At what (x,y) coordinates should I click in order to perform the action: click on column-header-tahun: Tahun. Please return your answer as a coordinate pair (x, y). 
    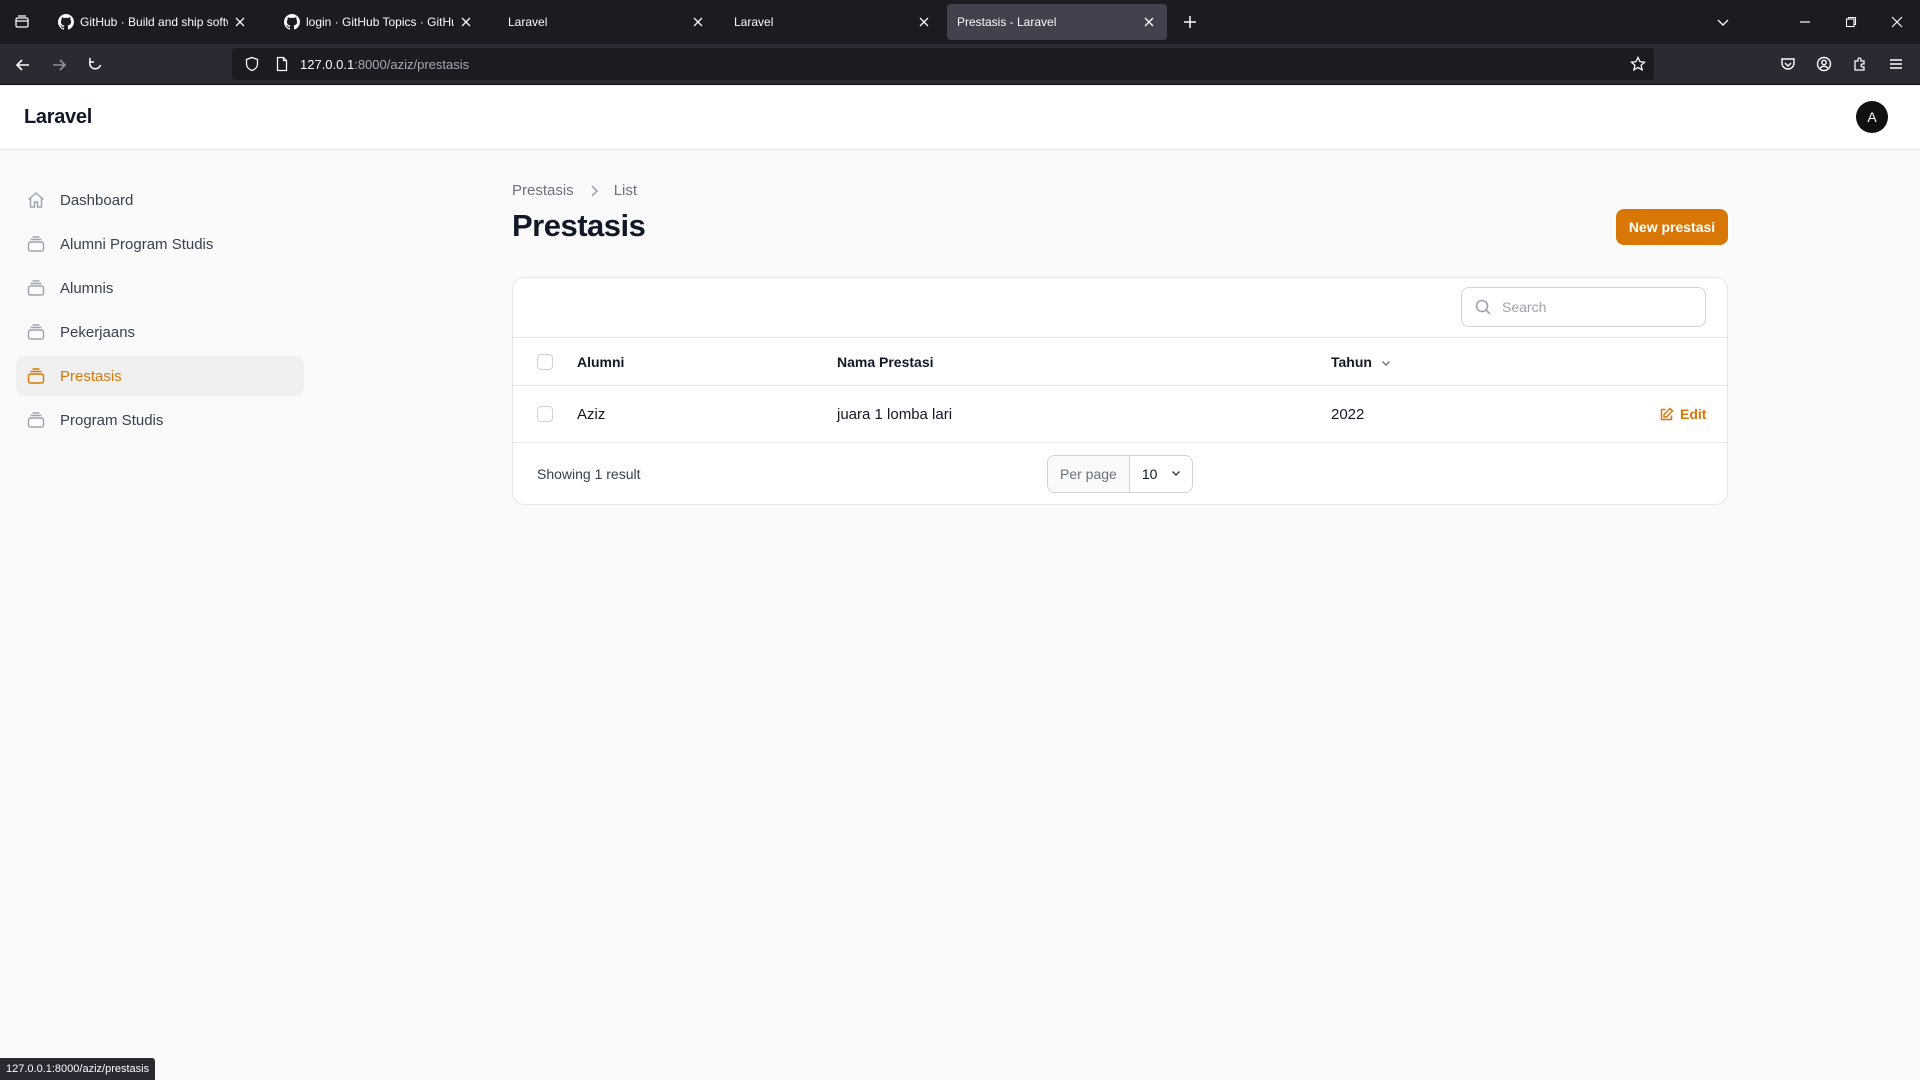
    Looking at the image, I should click on (1361, 361).